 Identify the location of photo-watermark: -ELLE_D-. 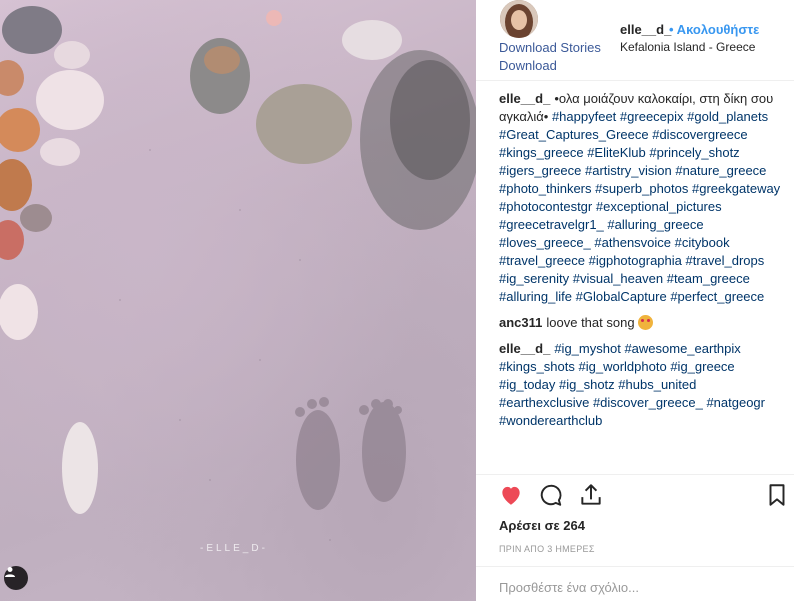
(234, 548).